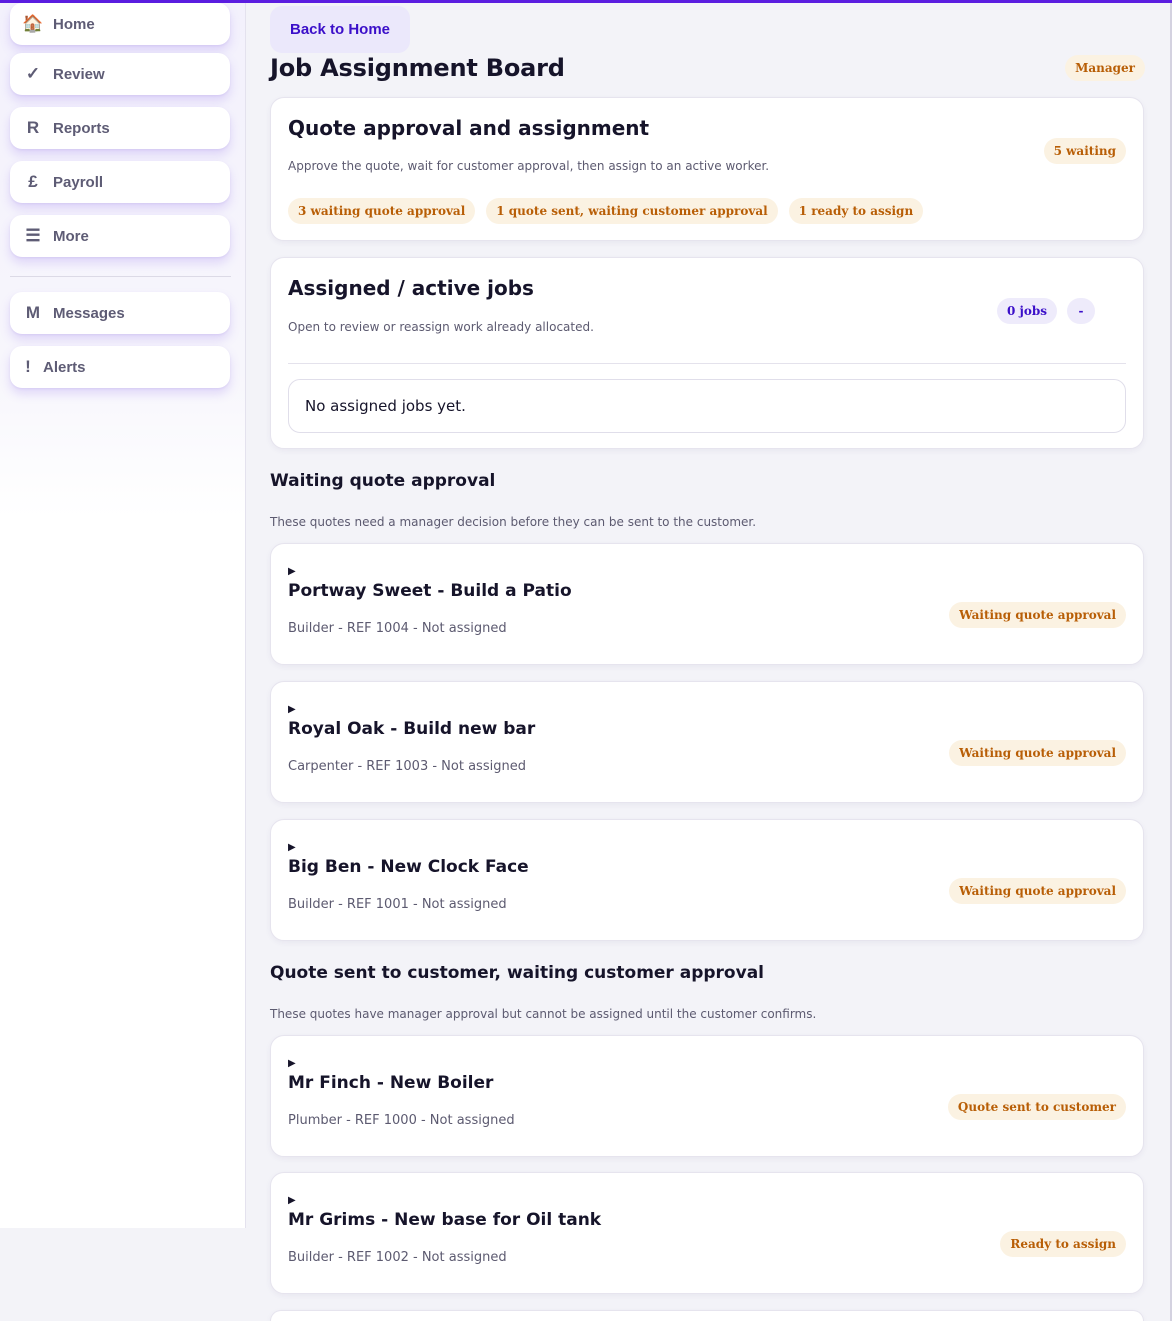  Describe the element at coordinates (81, 128) in the screenshot. I see `sidebar-item-label: Reports` at that location.